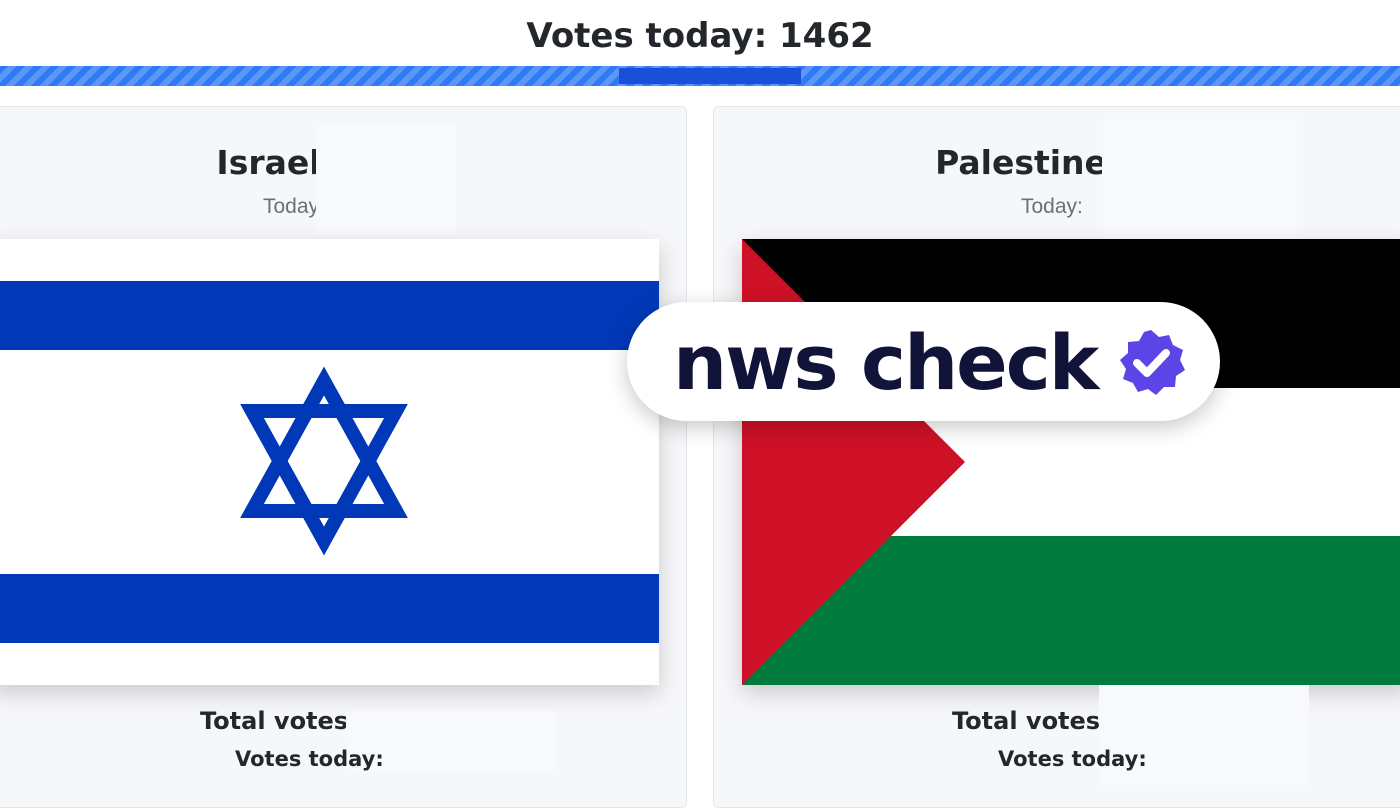  I want to click on nws-check-watermark: nws check, so click(923, 361).